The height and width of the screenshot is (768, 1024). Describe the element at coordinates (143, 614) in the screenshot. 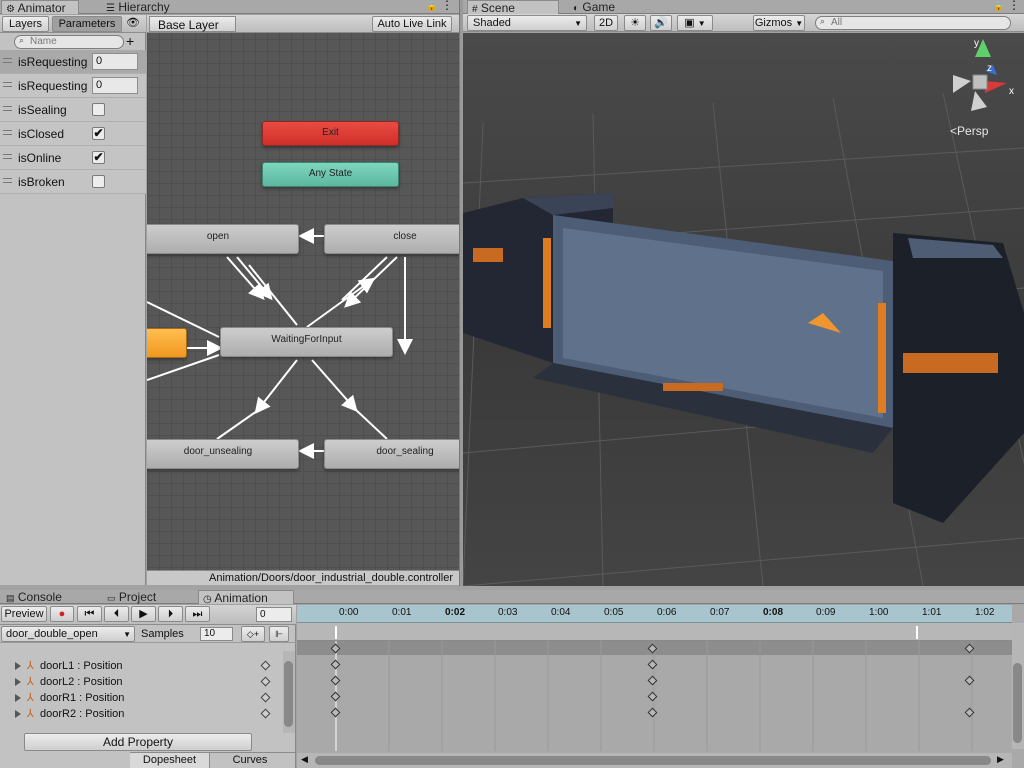

I see `play-button: ▶` at that location.